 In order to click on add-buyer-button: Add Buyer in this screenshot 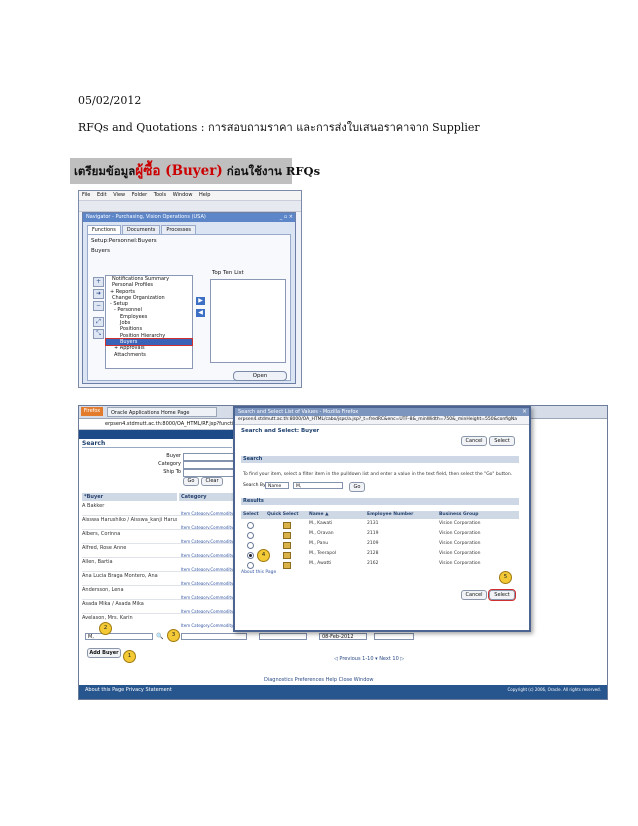, I will do `click(104, 653)`.